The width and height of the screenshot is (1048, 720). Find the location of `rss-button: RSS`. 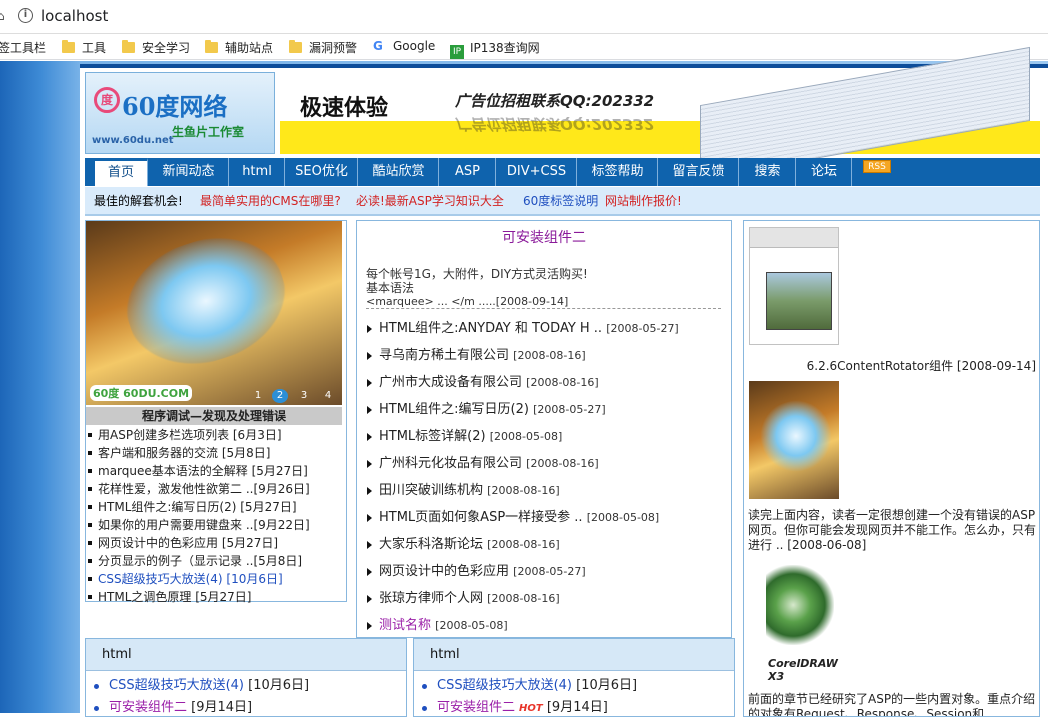

rss-button: RSS is located at coordinates (877, 166).